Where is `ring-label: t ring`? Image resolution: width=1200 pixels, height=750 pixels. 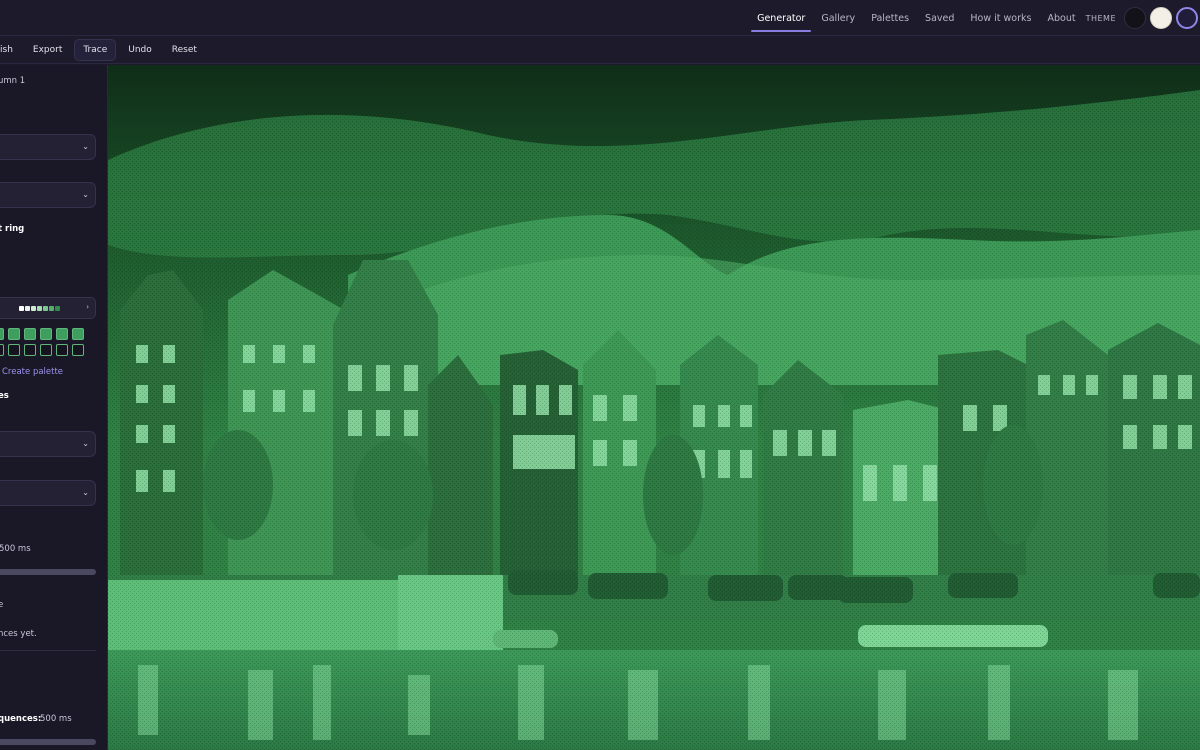
ring-label: t ring is located at coordinates (12, 229).